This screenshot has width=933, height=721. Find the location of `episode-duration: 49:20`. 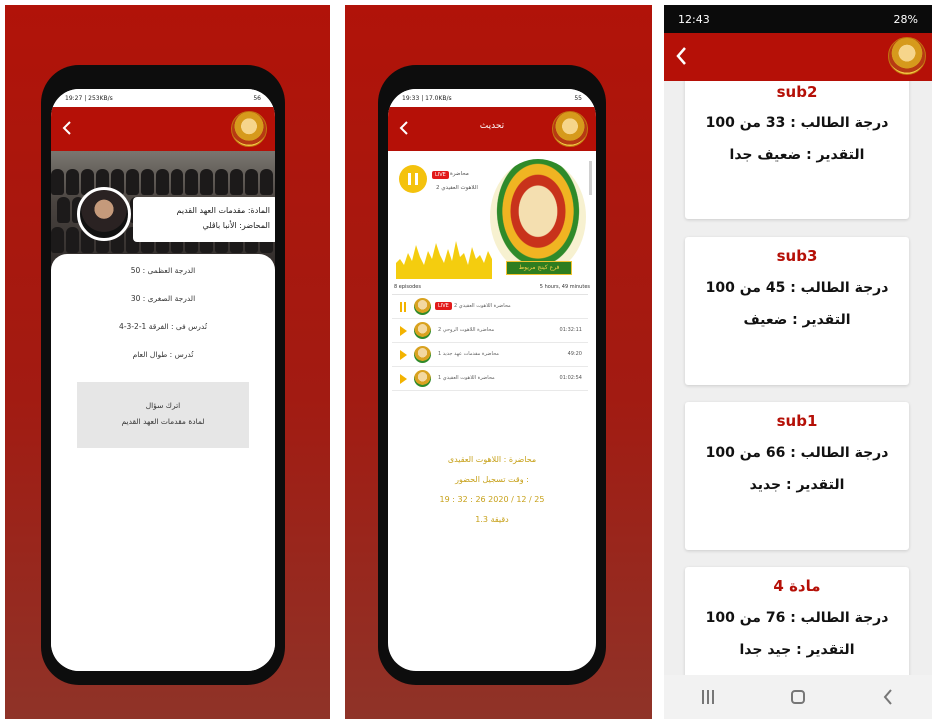

episode-duration: 49:20 is located at coordinates (574, 354).